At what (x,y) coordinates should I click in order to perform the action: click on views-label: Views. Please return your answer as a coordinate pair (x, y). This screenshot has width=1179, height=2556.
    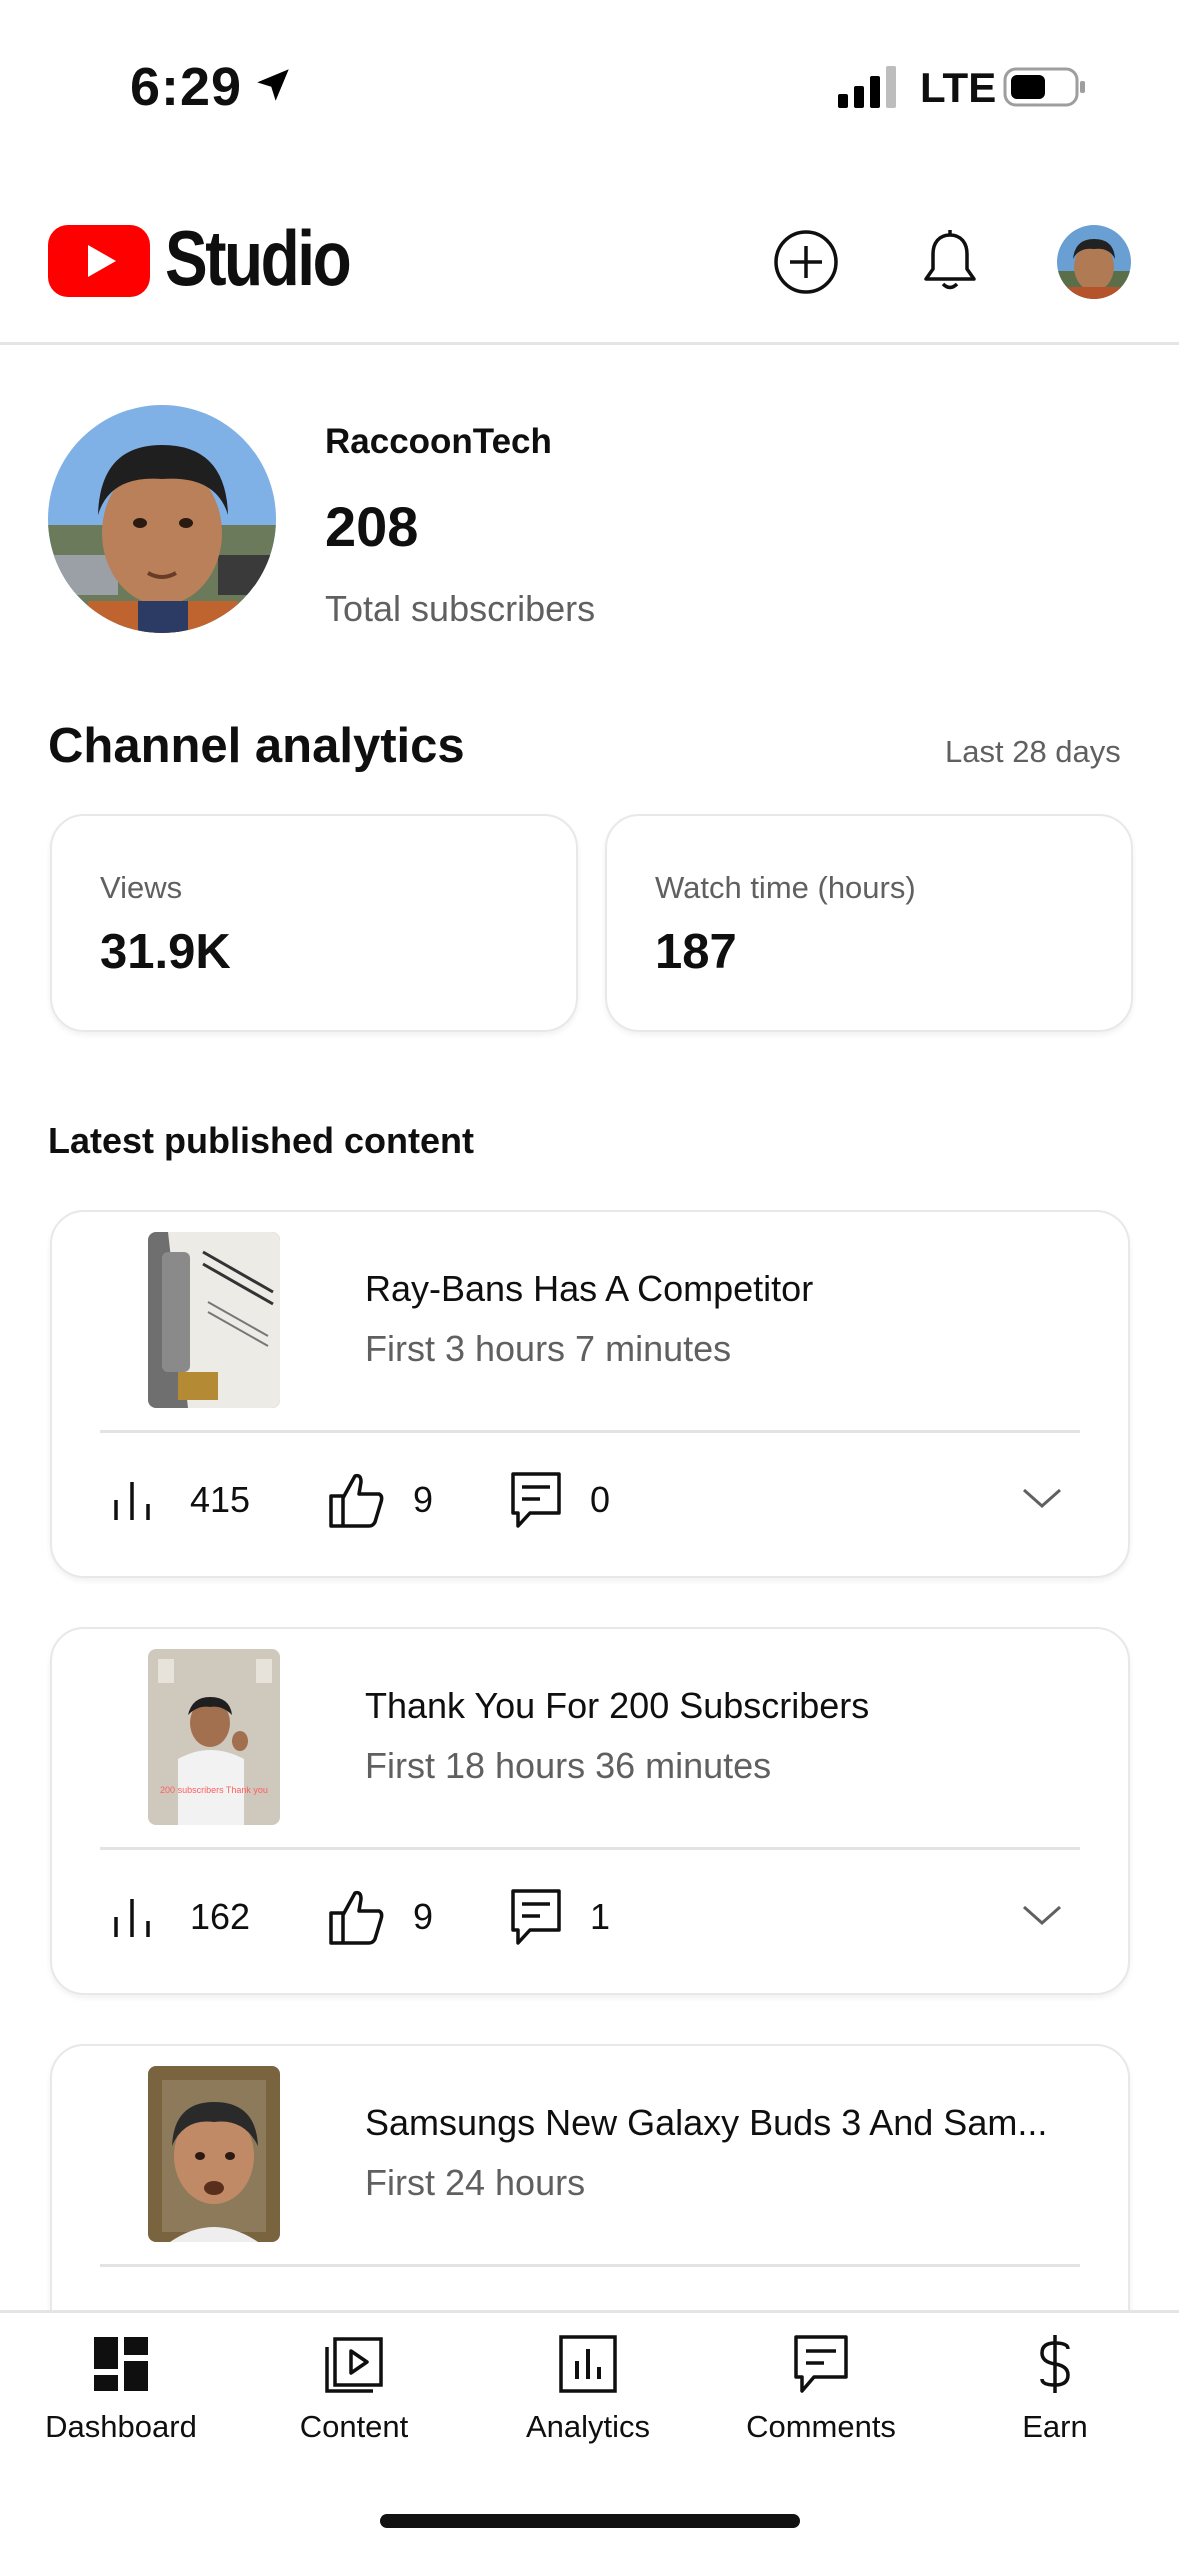
    Looking at the image, I should click on (141, 887).